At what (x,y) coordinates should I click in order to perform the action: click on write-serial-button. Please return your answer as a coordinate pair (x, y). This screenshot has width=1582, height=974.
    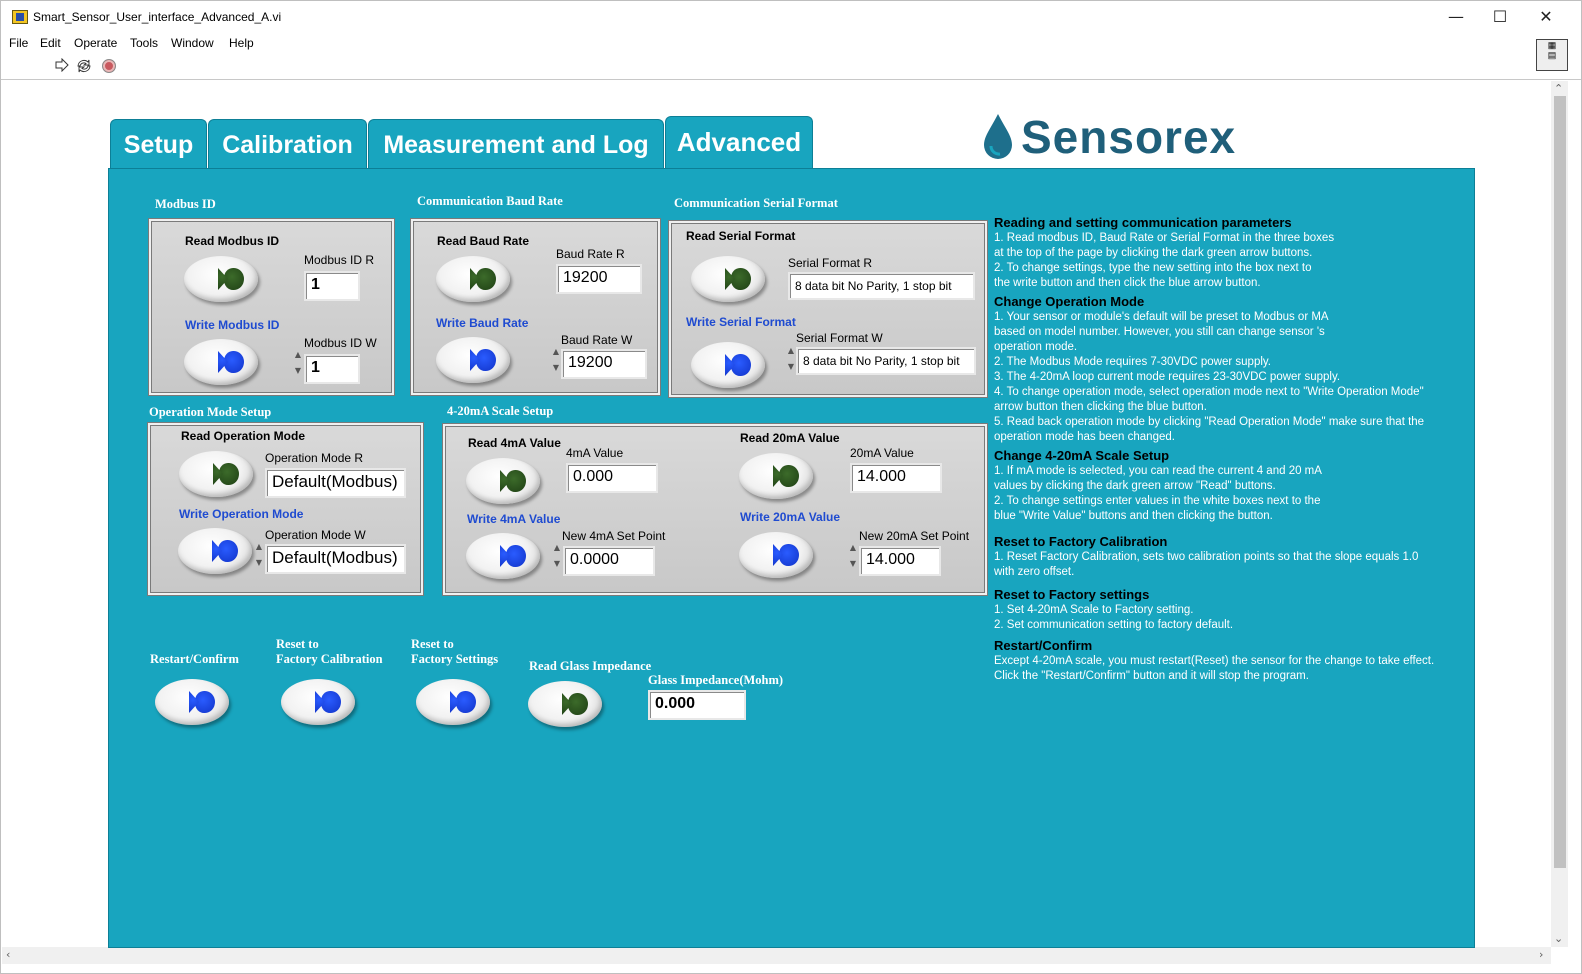
    Looking at the image, I should click on (728, 365).